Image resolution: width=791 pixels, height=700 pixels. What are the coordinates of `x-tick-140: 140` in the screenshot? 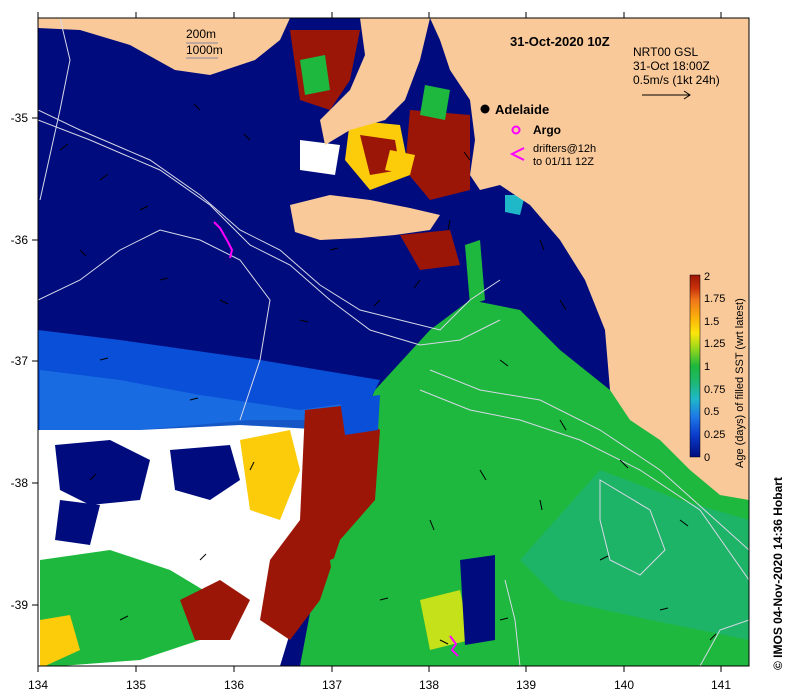 It's located at (624, 685).